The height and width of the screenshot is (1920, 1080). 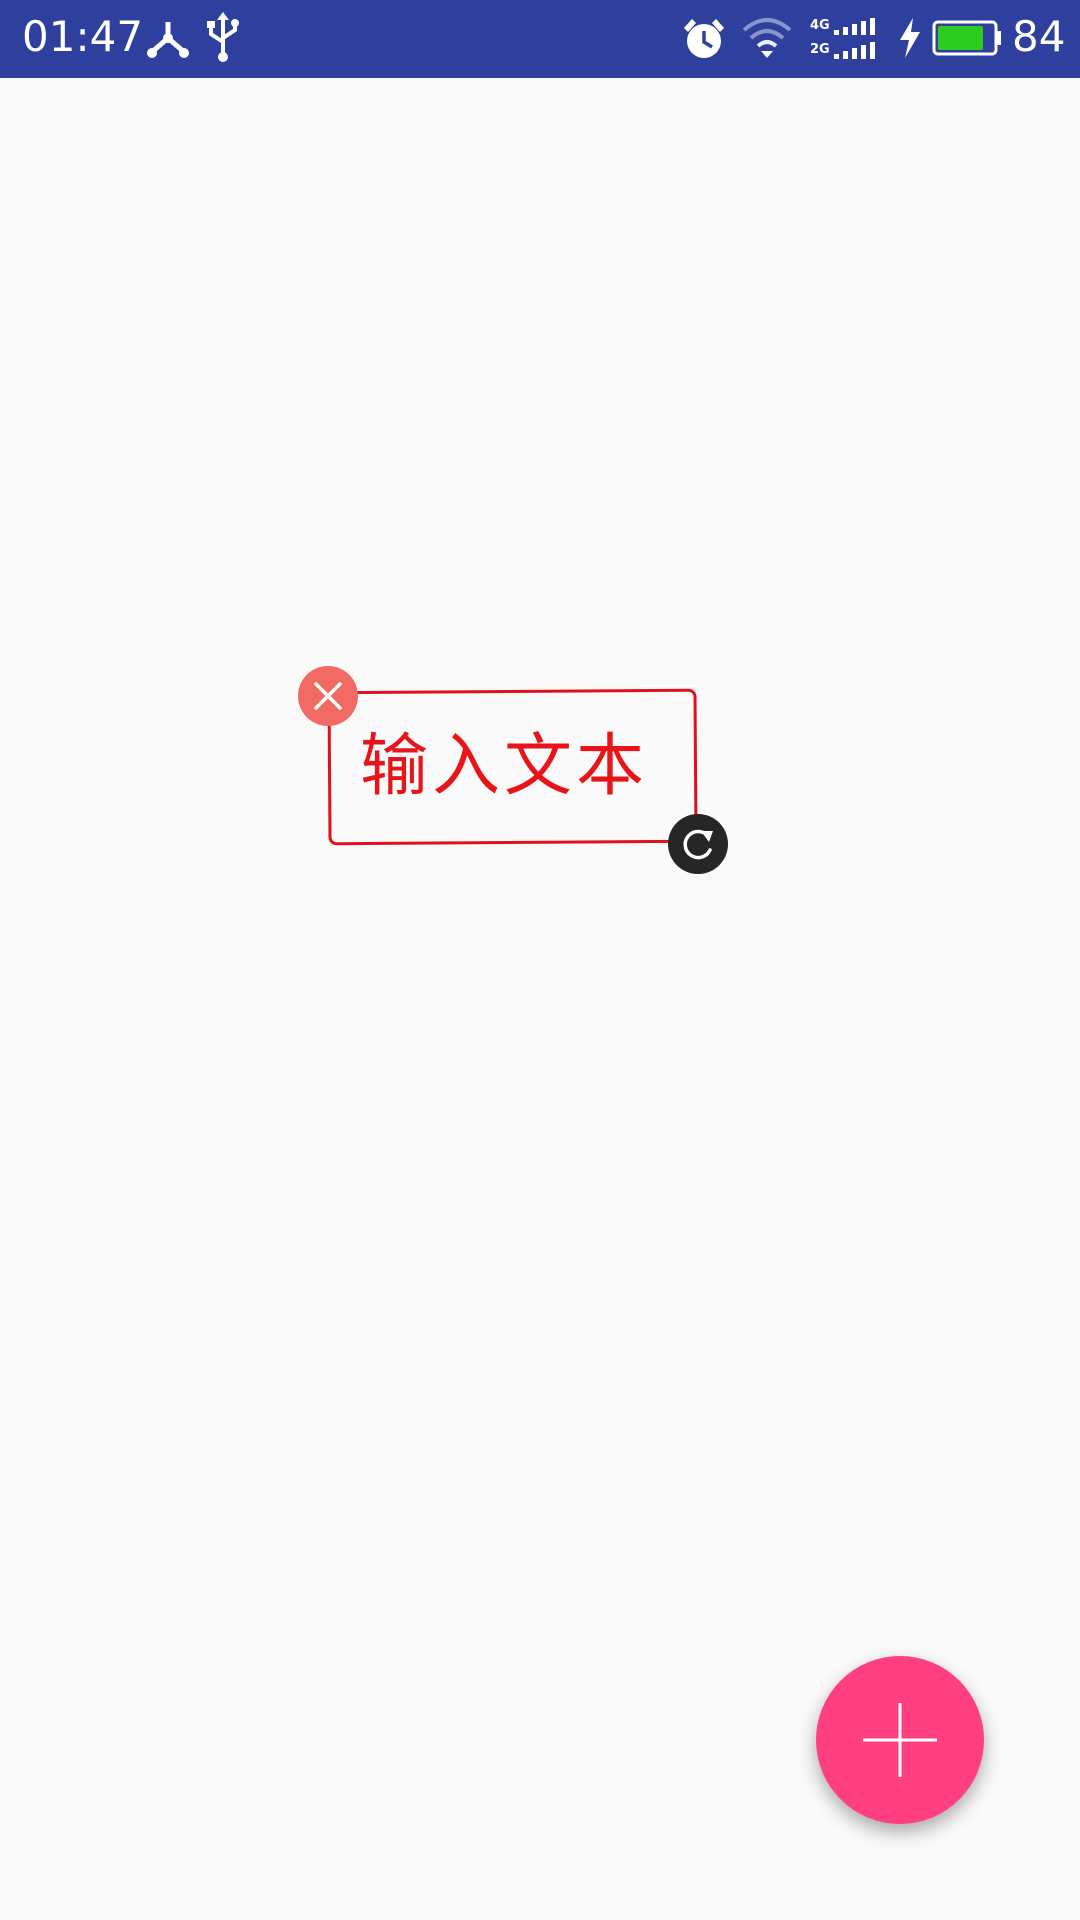 I want to click on battery-percent: 84, so click(x=1039, y=36).